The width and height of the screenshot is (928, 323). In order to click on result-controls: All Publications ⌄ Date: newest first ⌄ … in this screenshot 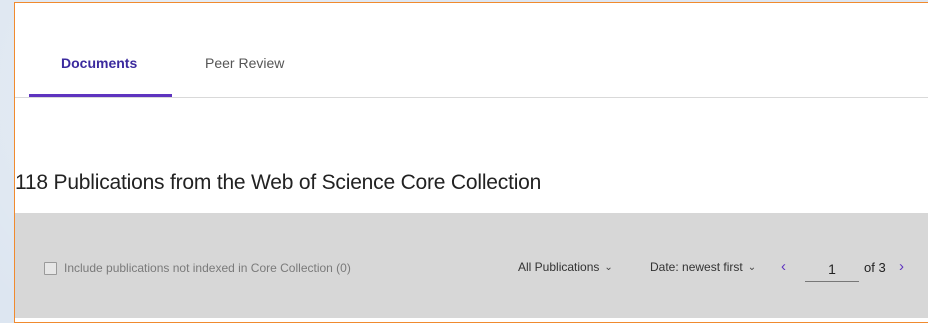, I will do `click(471, 269)`.